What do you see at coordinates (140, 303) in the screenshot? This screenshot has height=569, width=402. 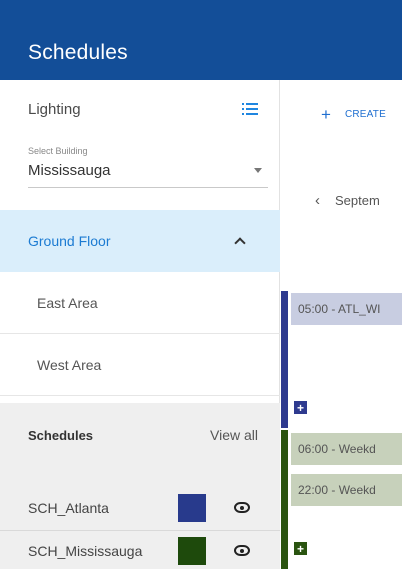 I see `area-item-east: East Area` at bounding box center [140, 303].